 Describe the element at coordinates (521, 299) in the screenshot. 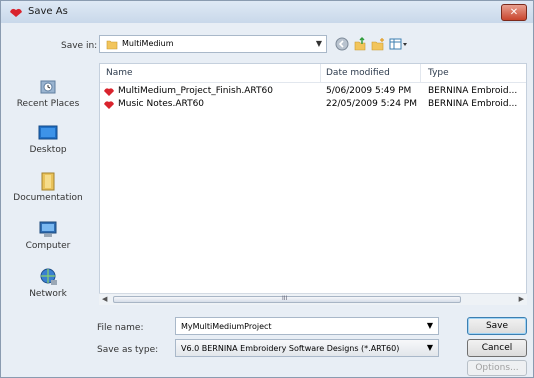

I see `scroll-right-icon: ▶` at that location.